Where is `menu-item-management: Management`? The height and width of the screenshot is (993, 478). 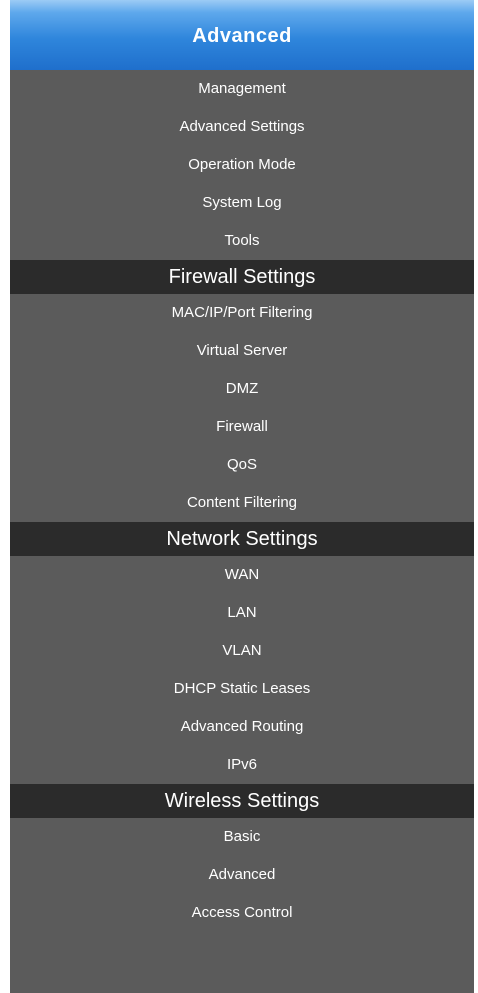 menu-item-management: Management is located at coordinates (242, 89).